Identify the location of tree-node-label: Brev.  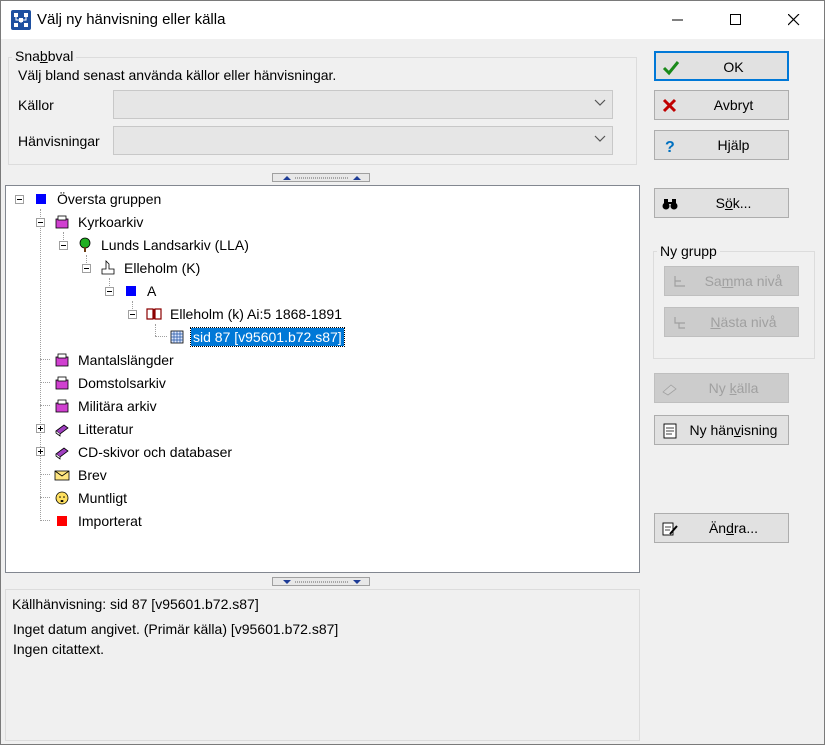
(92, 475).